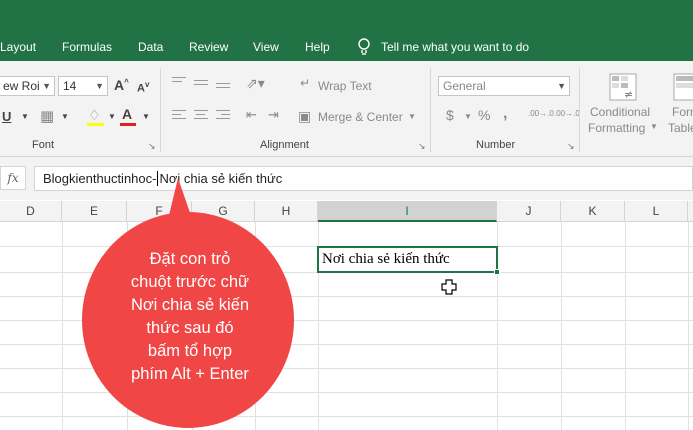 This screenshot has width=693, height=430. What do you see at coordinates (179, 81) in the screenshot?
I see `align-top-icon` at bounding box center [179, 81].